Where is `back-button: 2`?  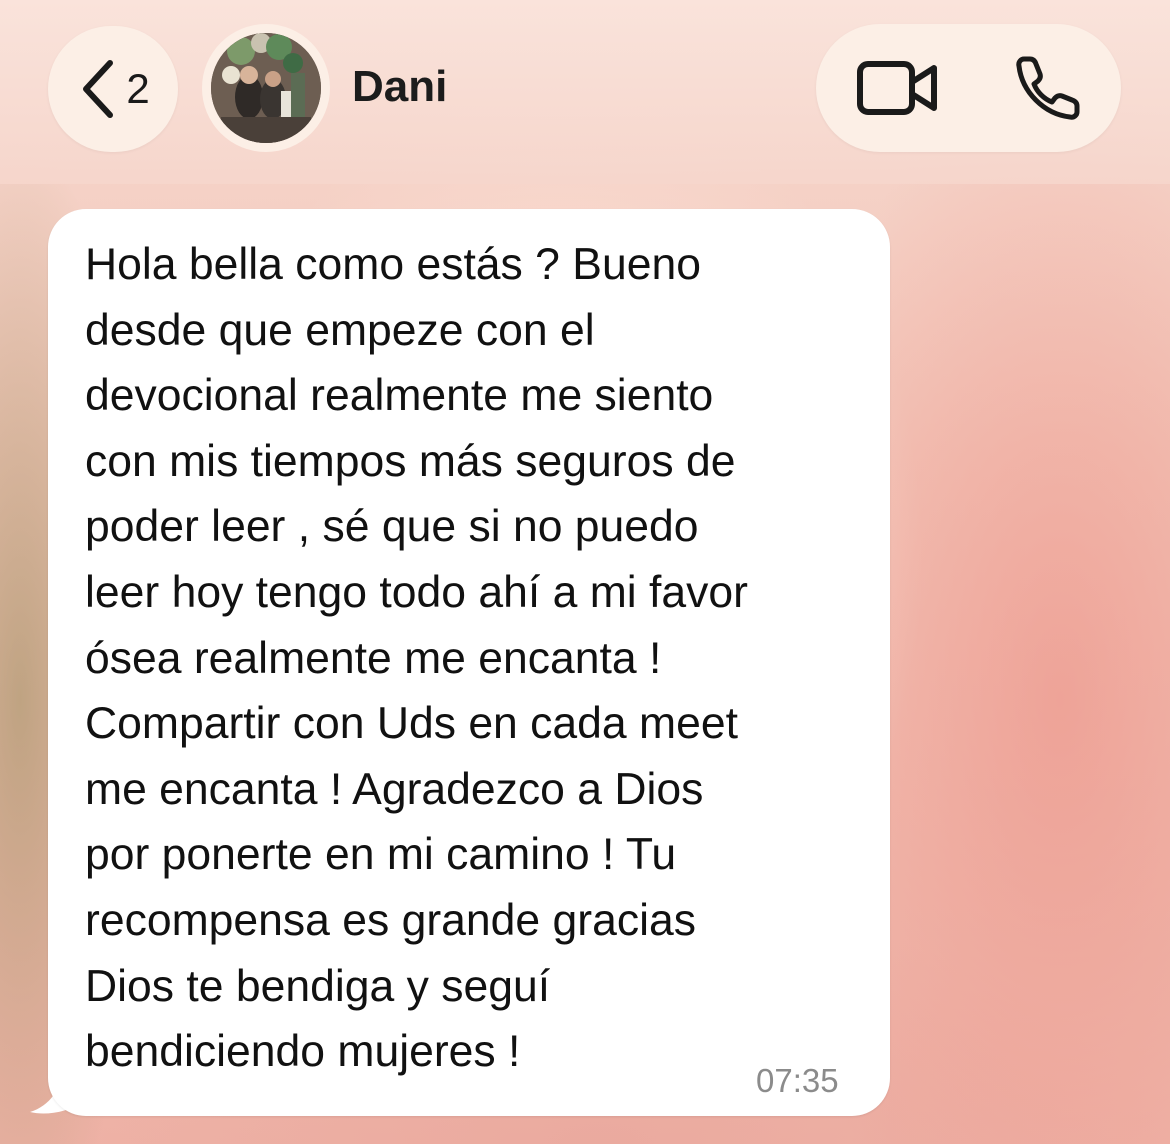 back-button: 2 is located at coordinates (113, 89).